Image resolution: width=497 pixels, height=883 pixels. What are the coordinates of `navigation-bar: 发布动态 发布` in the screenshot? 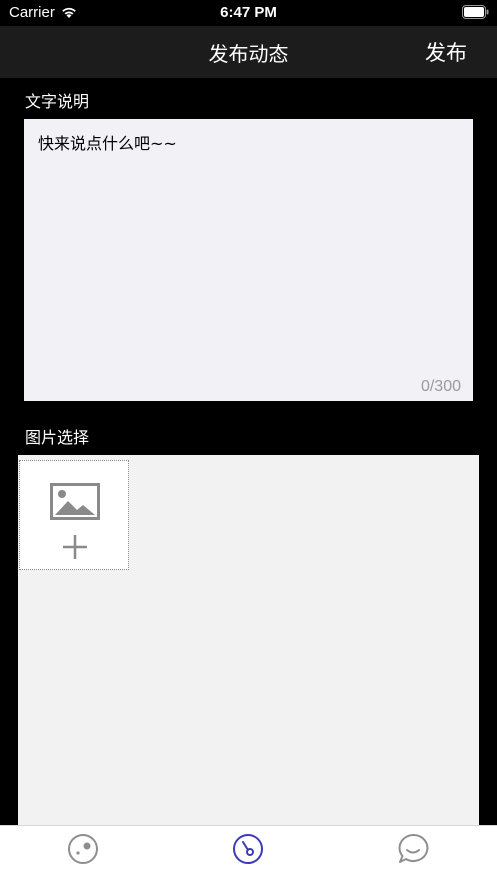 It's located at (248, 52).